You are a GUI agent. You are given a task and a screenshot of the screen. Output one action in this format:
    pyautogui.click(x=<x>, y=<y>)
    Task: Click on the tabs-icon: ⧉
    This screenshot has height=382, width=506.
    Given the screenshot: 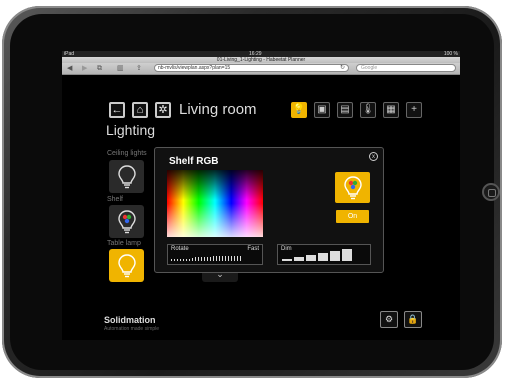 What is the action you would take?
    pyautogui.click(x=99, y=68)
    